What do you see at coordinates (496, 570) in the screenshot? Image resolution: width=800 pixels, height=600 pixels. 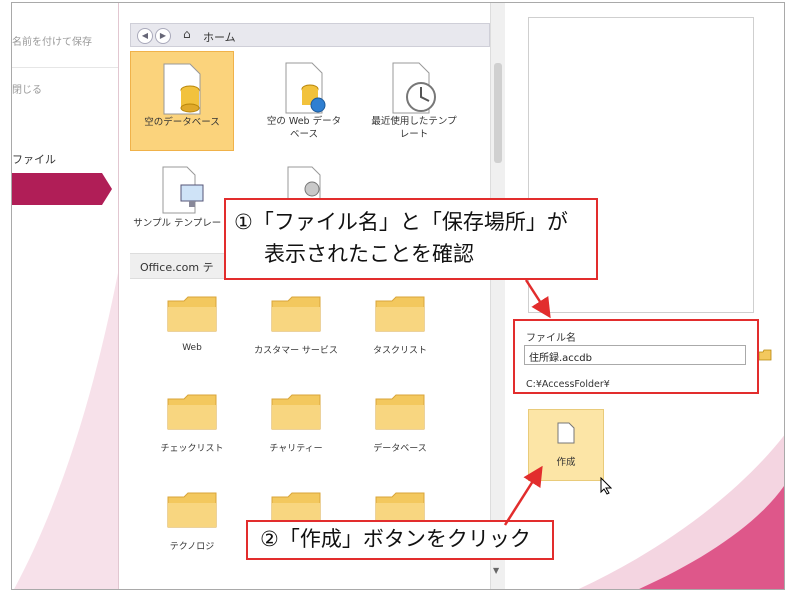 I see `scroll-down-icon: ▼` at bounding box center [496, 570].